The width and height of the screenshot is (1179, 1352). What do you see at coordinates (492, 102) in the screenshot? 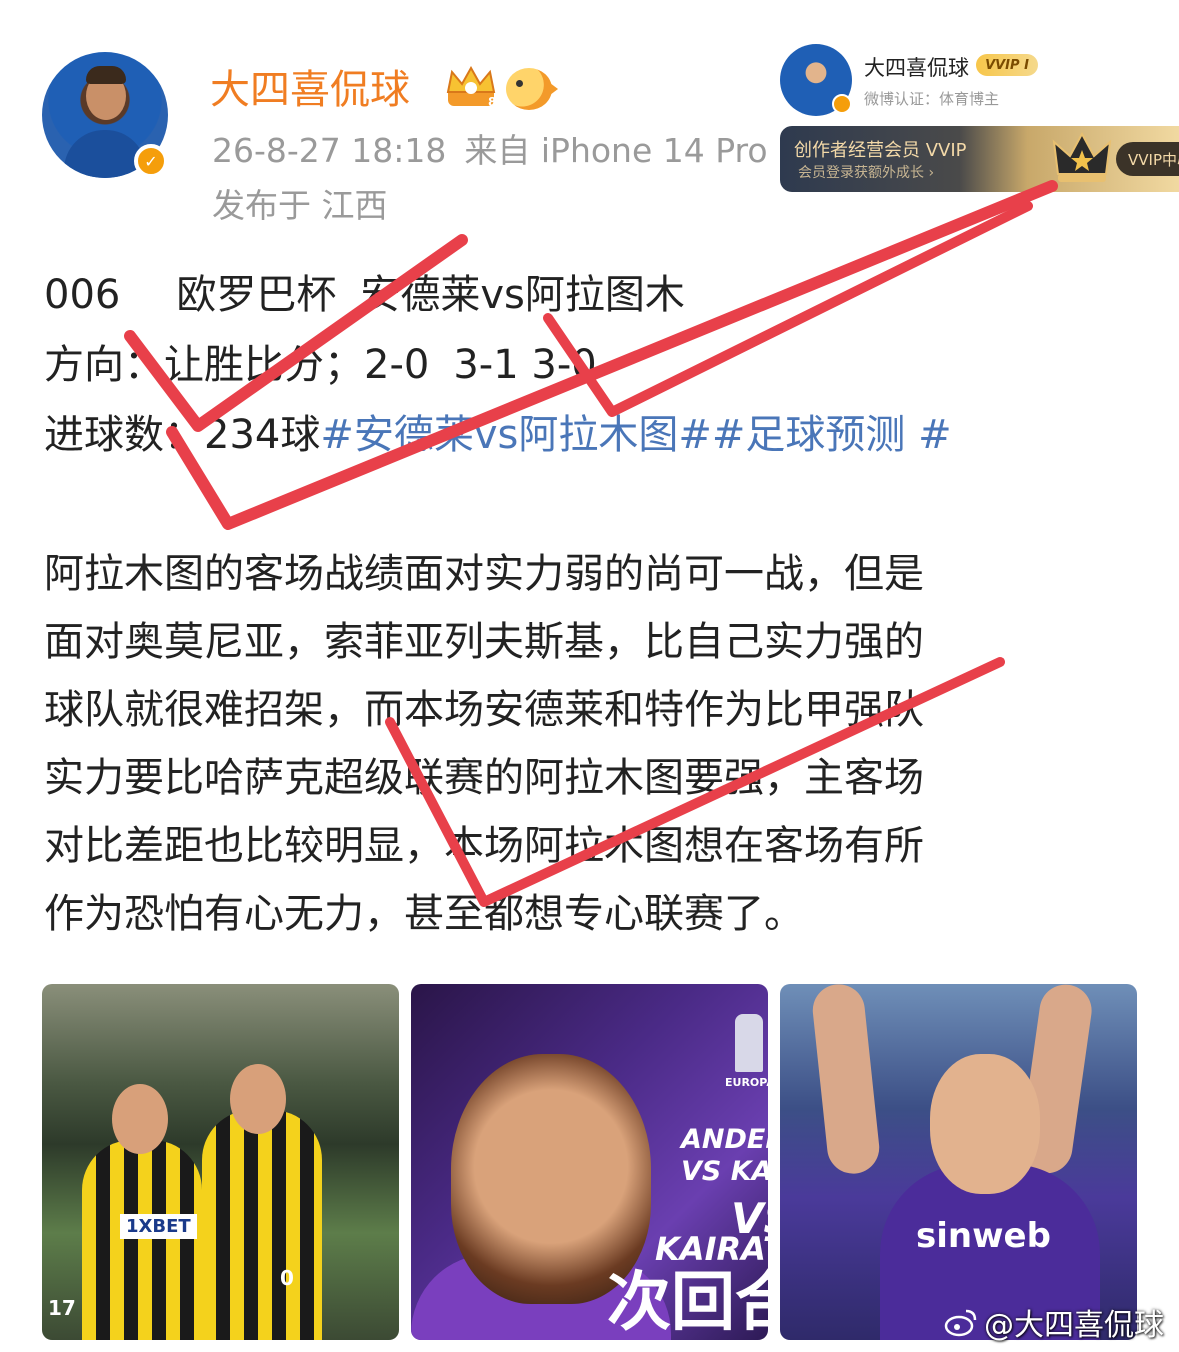
I see `svg-text: 8` at bounding box center [492, 102].